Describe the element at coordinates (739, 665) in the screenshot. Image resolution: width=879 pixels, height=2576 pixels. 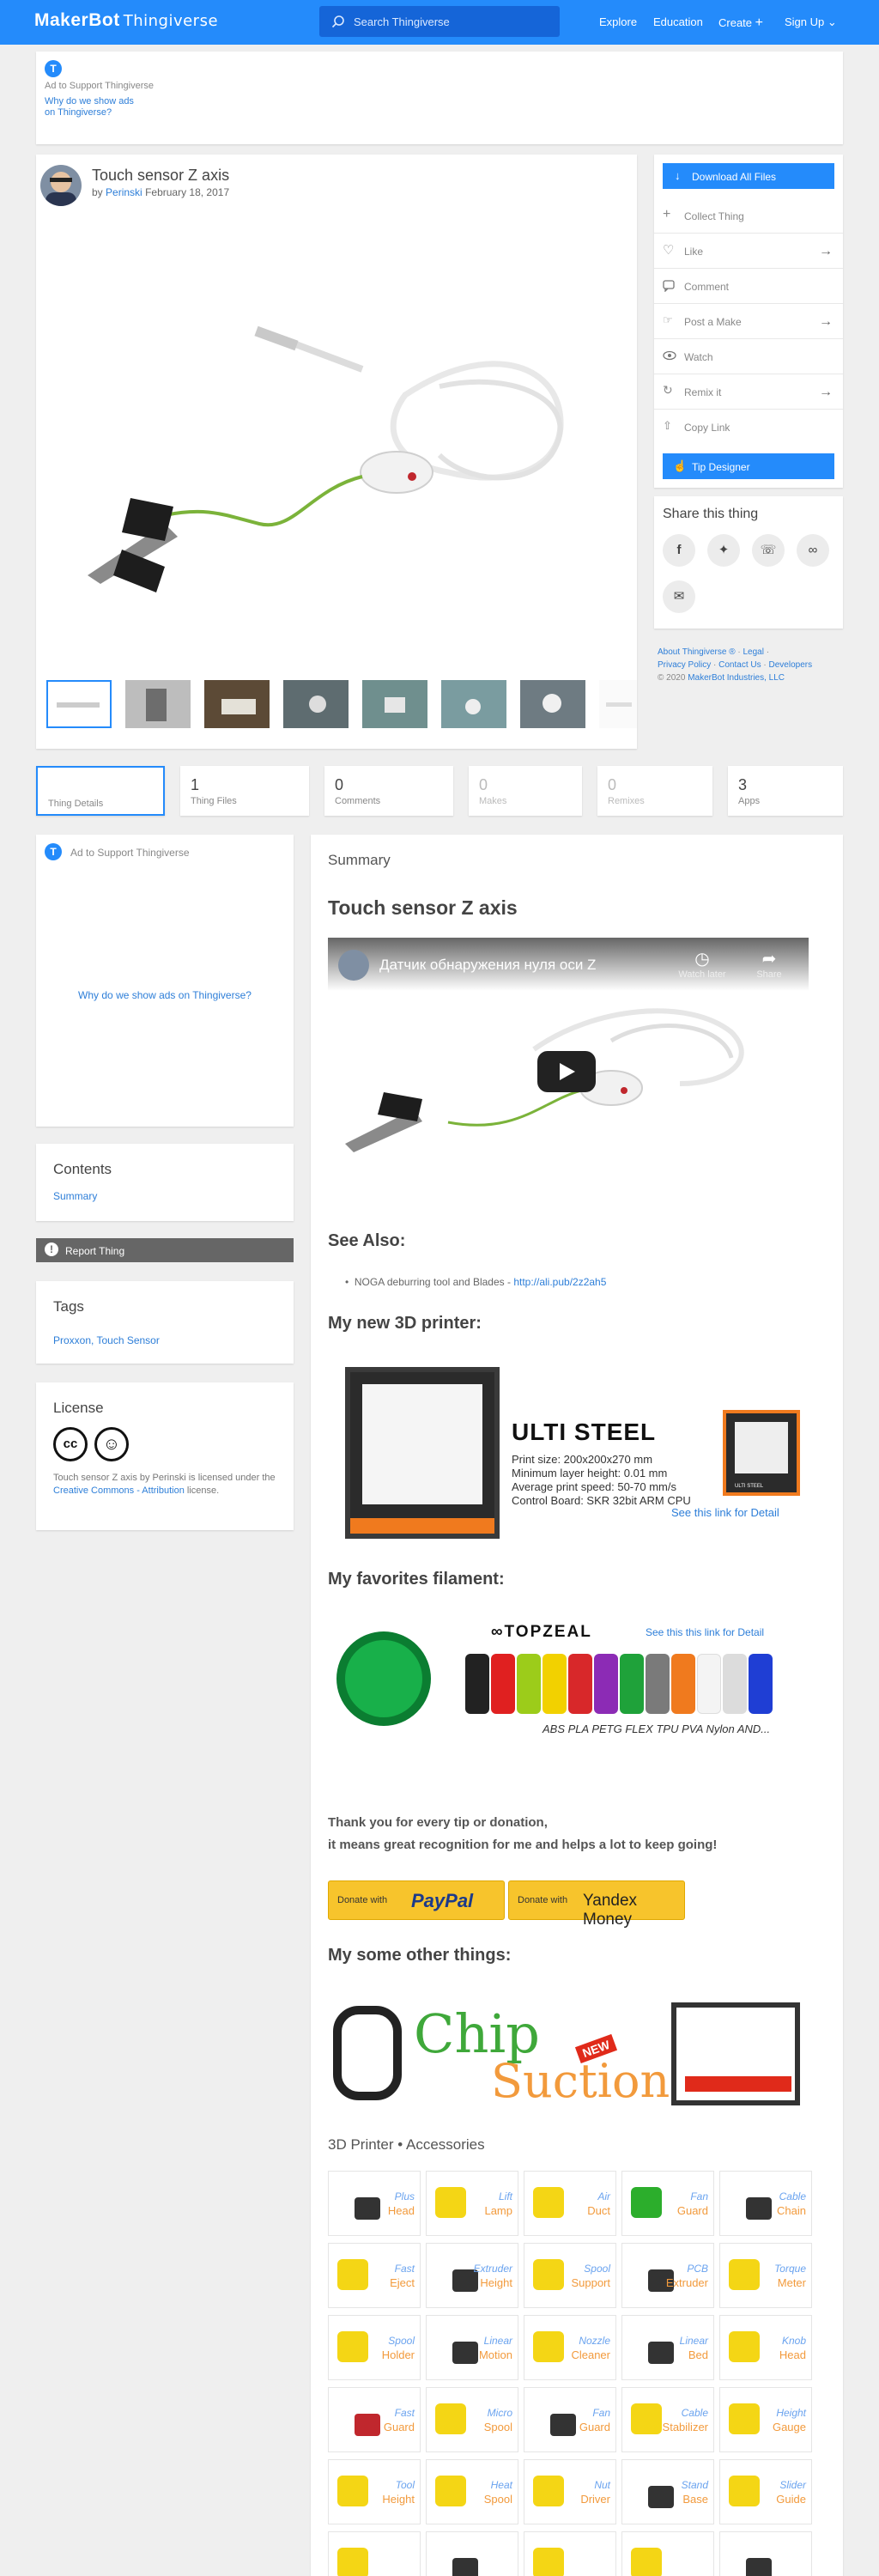
I see `contact-link: Contact Us` at that location.